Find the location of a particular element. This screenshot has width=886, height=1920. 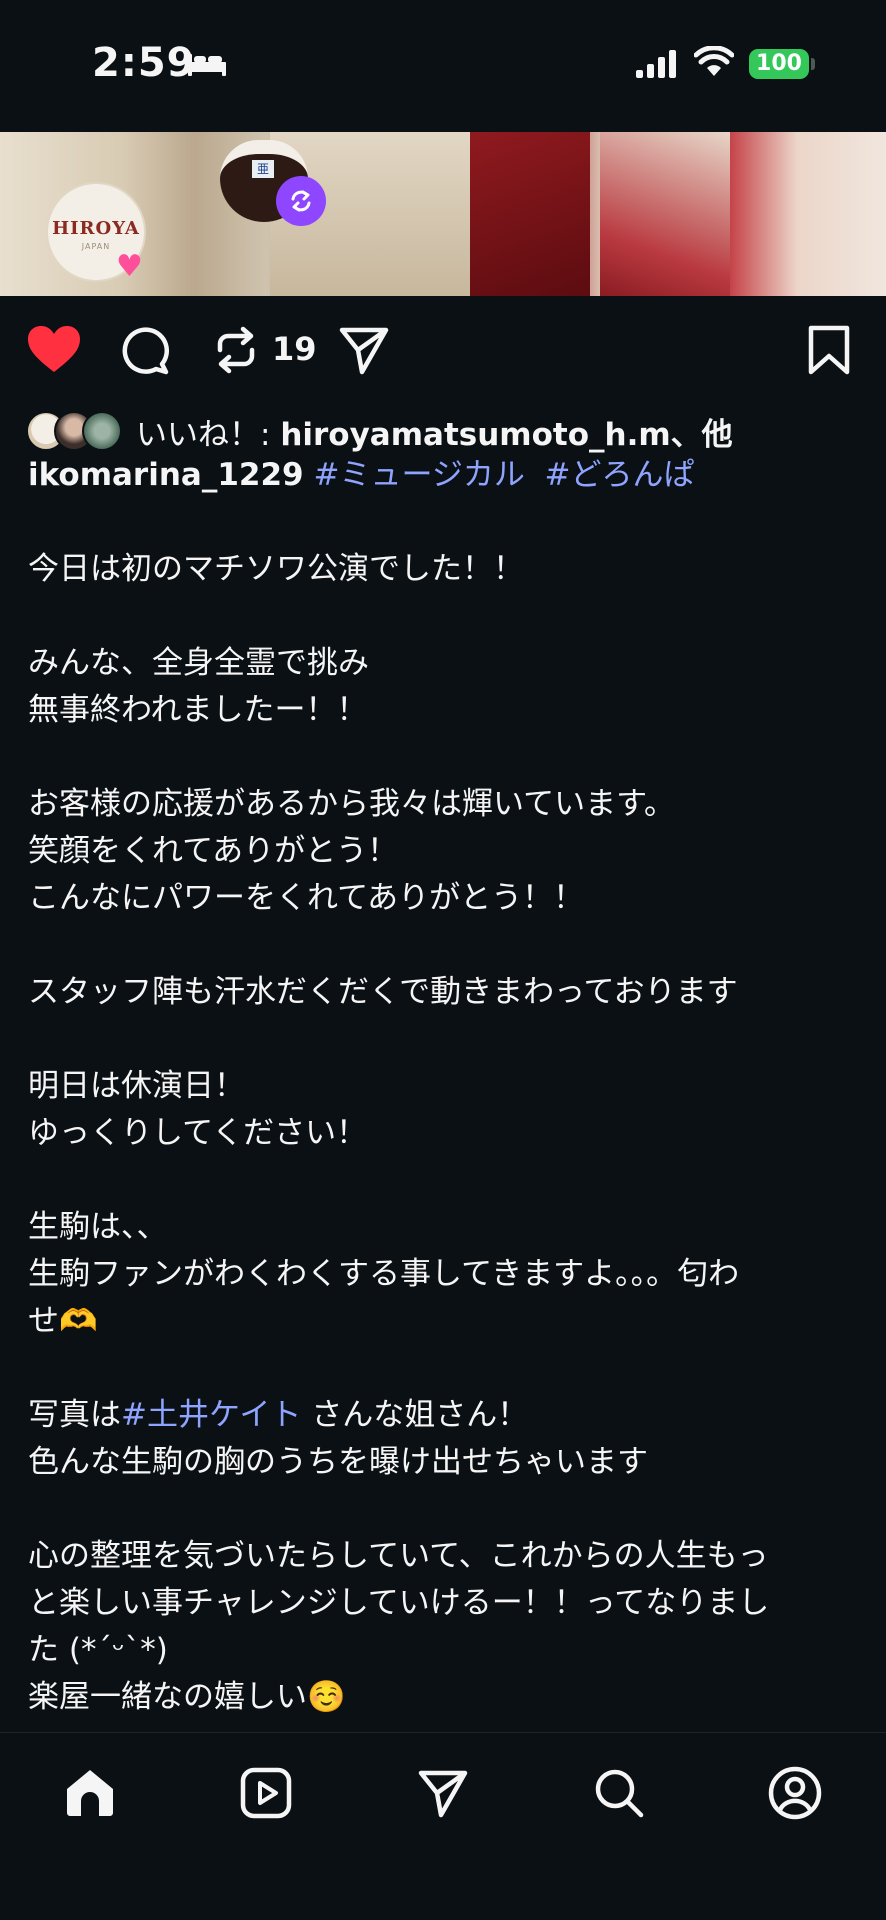

nav-home is located at coordinates (90, 1793).